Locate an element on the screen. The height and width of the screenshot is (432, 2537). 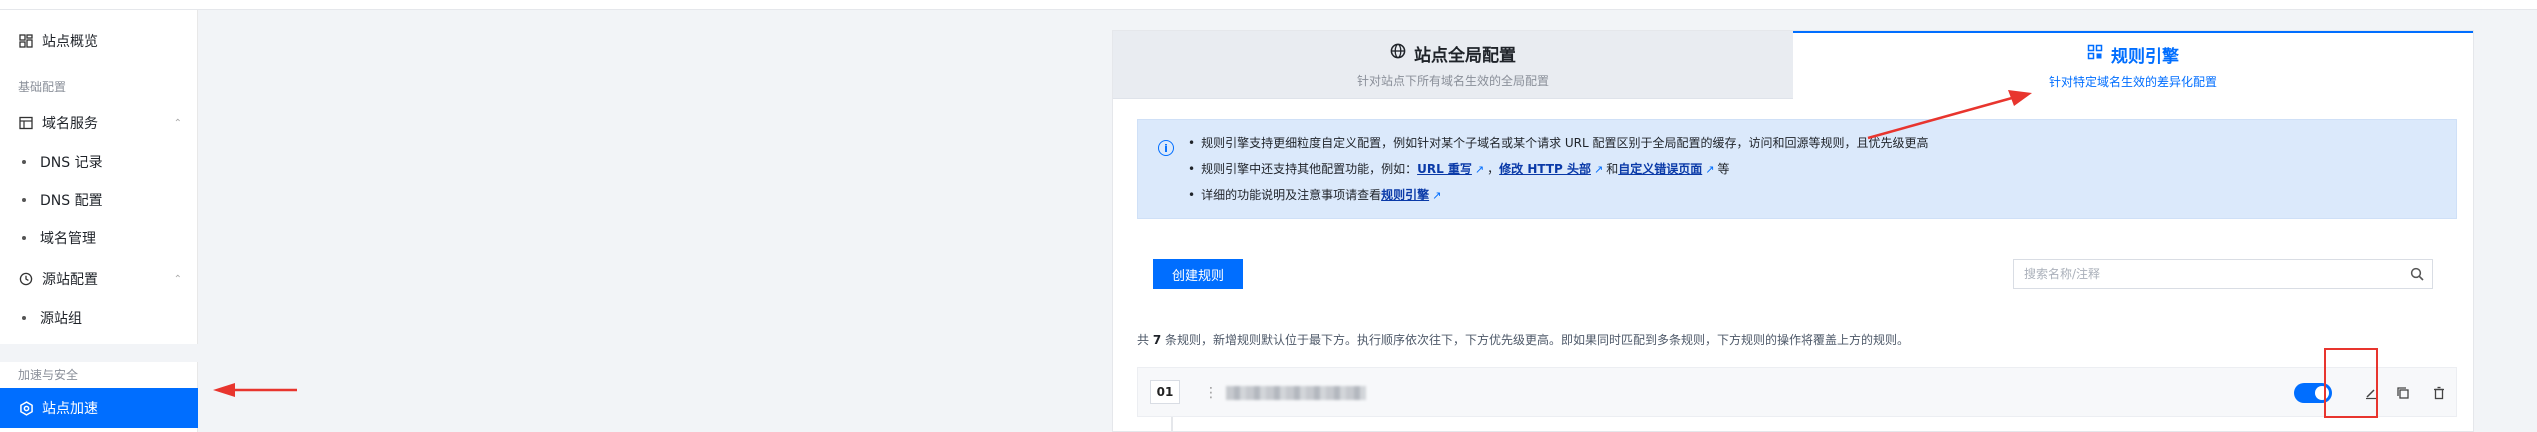
info-line-3: • 详细的功能说明及注意事项请查看规则引擎 ↗ is located at coordinates (1315, 195).